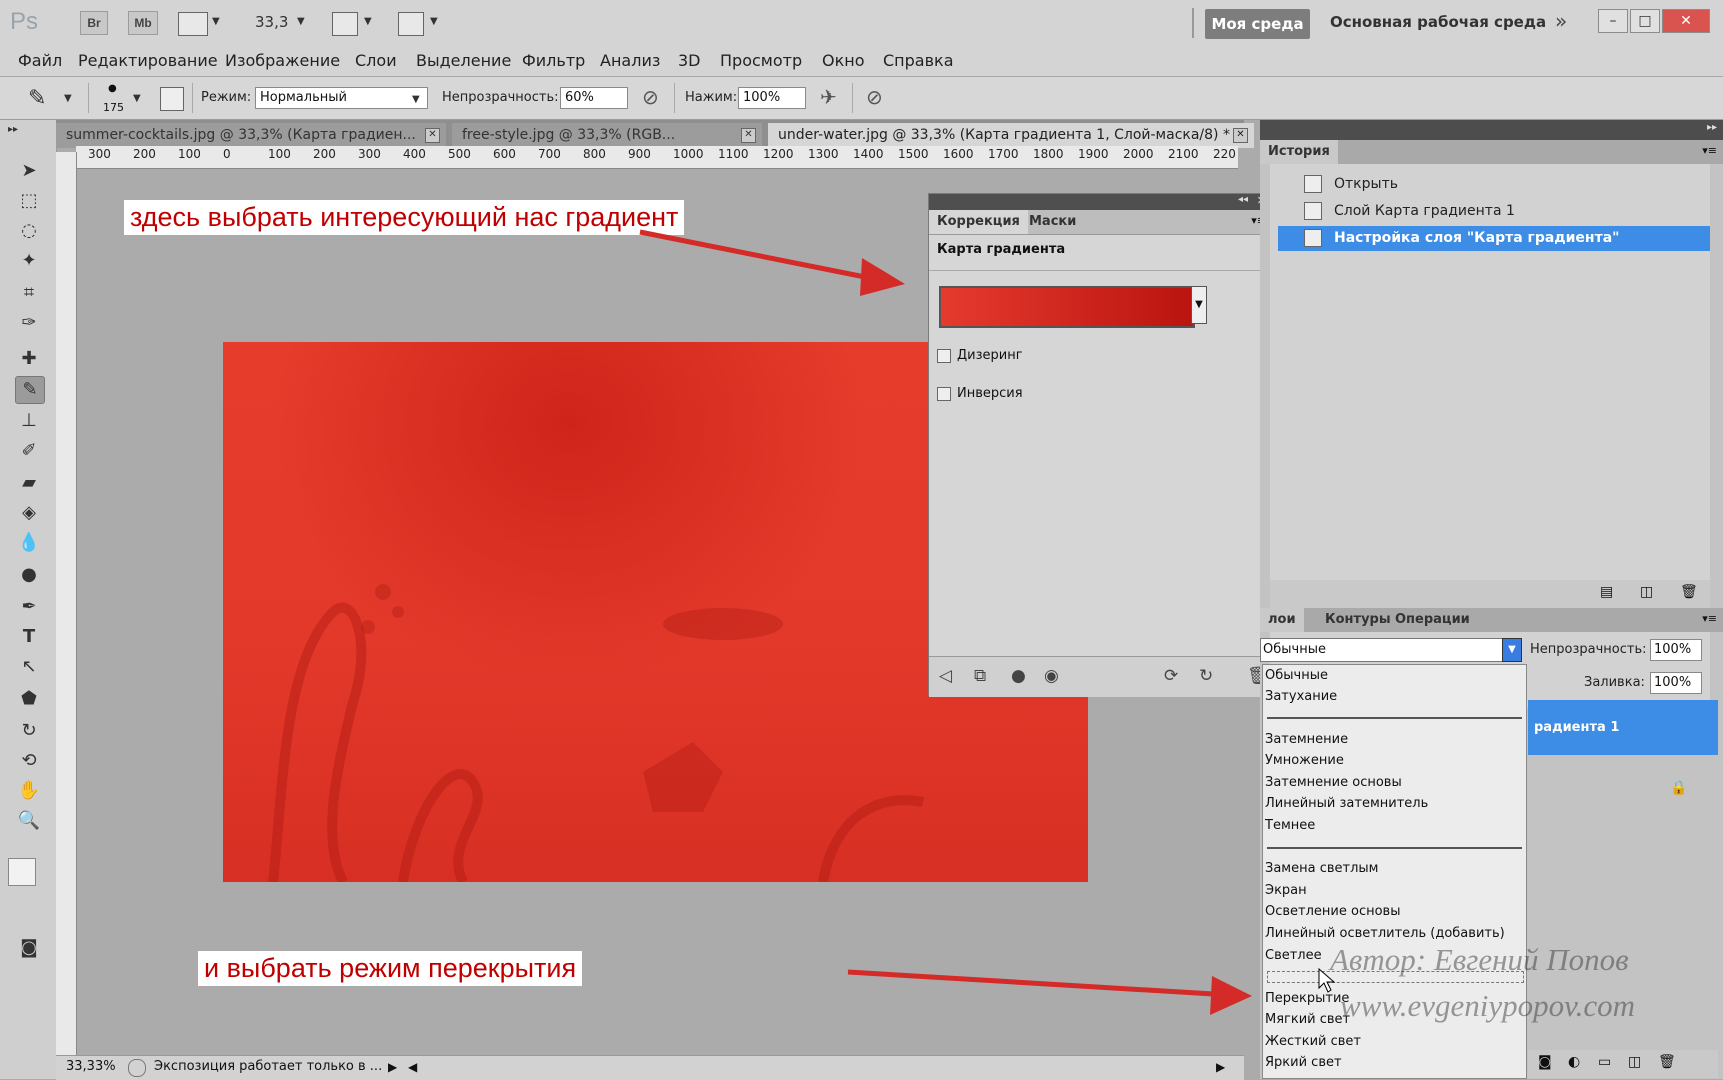 The width and height of the screenshot is (1723, 1080). Describe the element at coordinates (1299, 152) in the screenshot. I see `tab-history: История` at that location.